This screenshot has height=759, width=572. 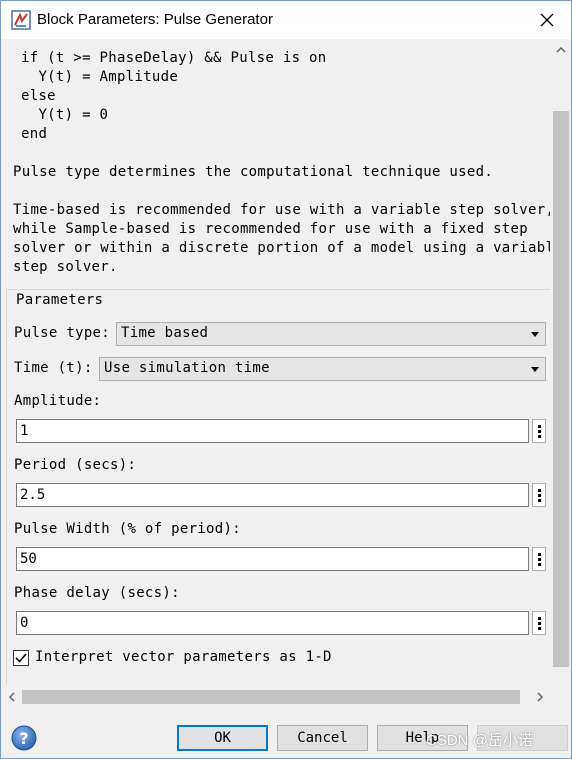 I want to click on code-line: Y(t) = 0, so click(x=65, y=115).